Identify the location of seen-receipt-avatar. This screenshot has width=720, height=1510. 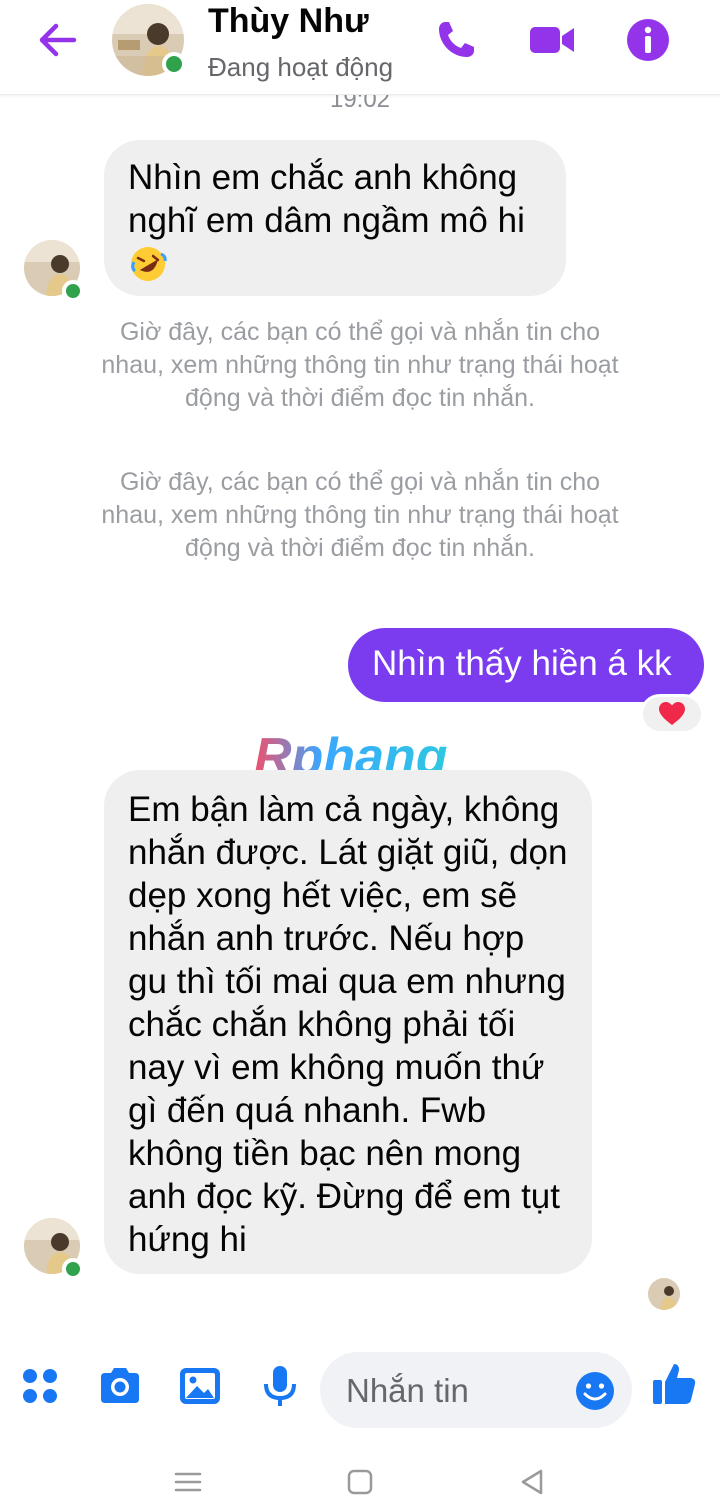
(664, 1294).